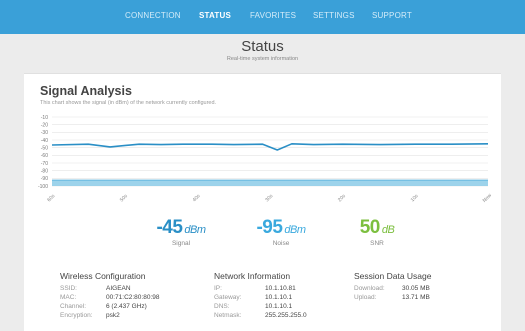 The height and width of the screenshot is (331, 525). What do you see at coordinates (342, 198) in the screenshot?
I see `x-tick-label: 20s` at bounding box center [342, 198].